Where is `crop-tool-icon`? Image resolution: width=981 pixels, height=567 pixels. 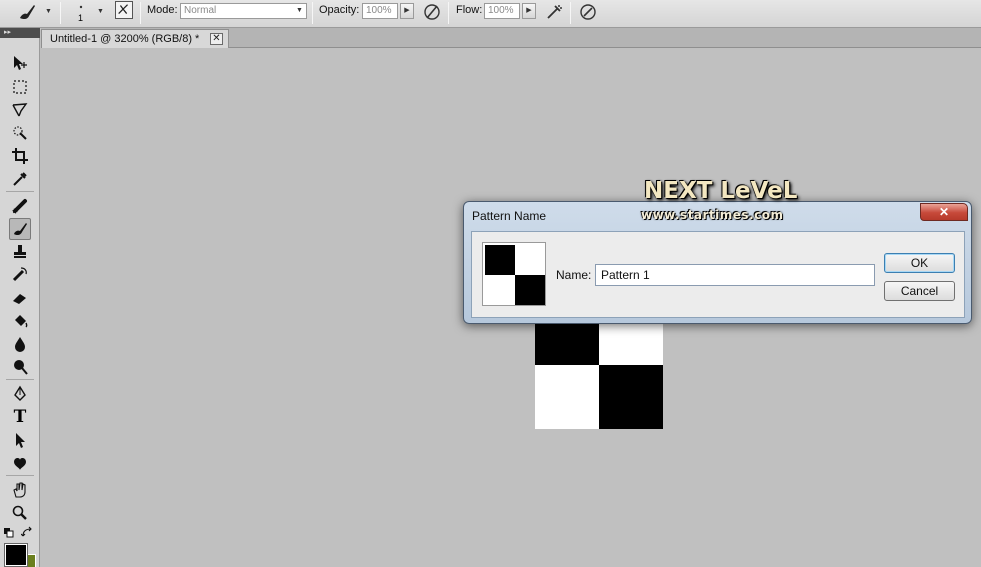
crop-tool-icon is located at coordinates (20, 156).